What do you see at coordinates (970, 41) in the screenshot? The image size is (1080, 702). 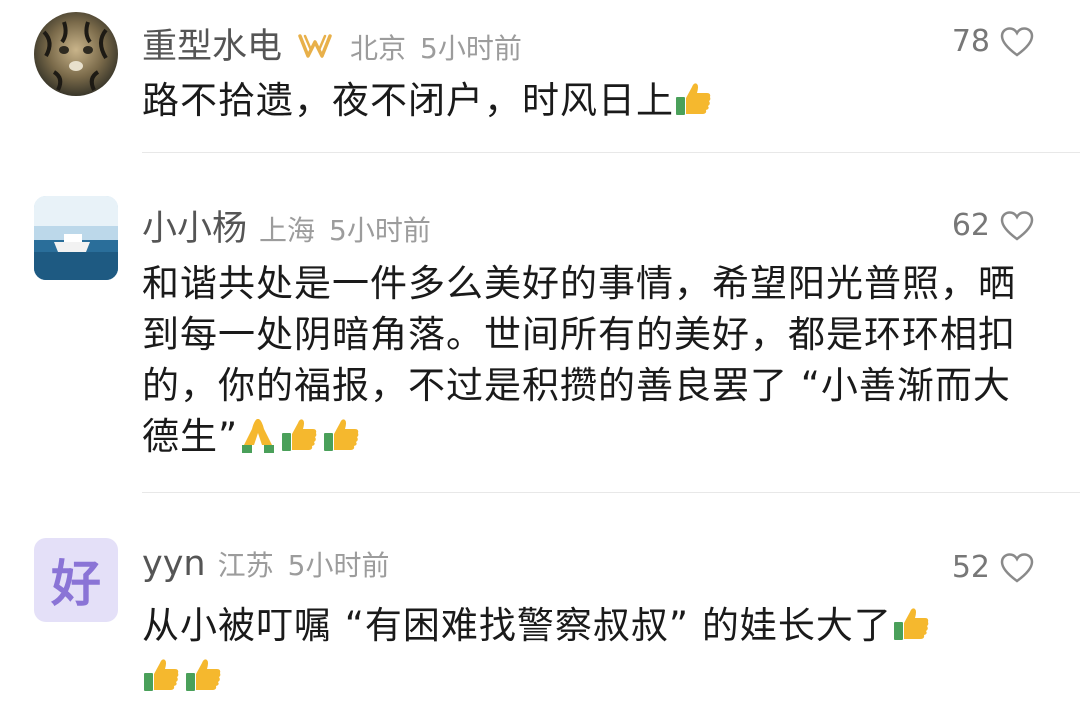 I see `like-count: 78` at bounding box center [970, 41].